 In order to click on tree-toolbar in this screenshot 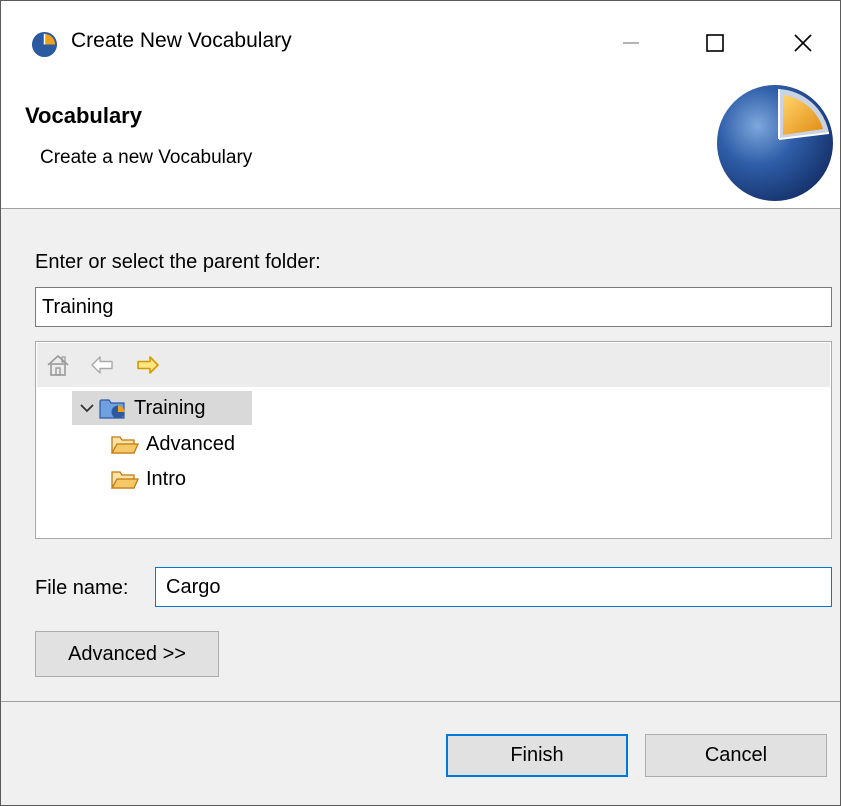, I will do `click(433, 365)`.